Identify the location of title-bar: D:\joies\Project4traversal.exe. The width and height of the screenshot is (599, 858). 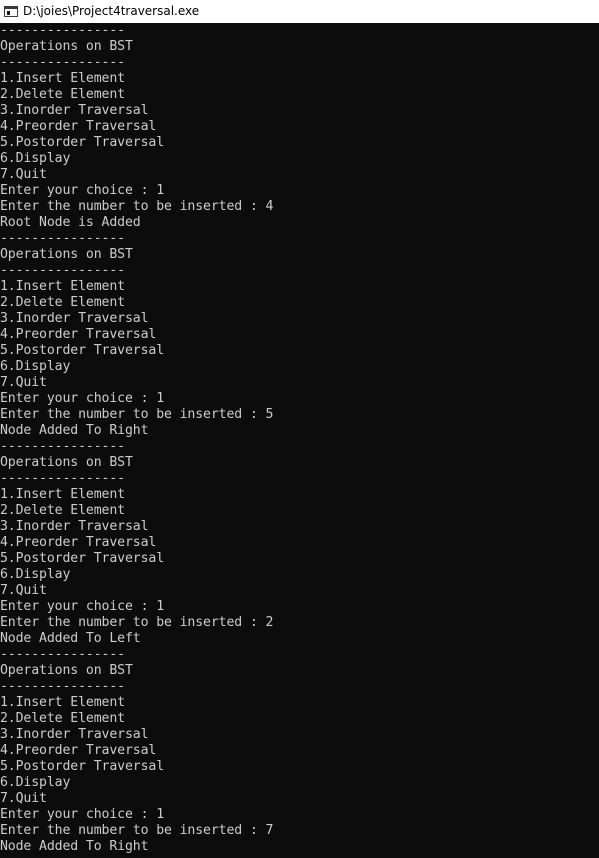
(299, 11).